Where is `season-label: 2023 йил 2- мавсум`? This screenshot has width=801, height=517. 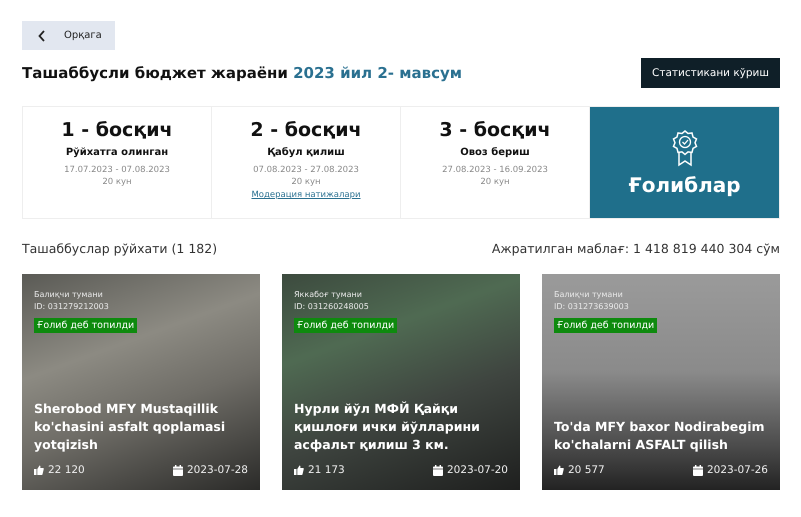 season-label: 2023 йил 2- мавсум is located at coordinates (377, 73).